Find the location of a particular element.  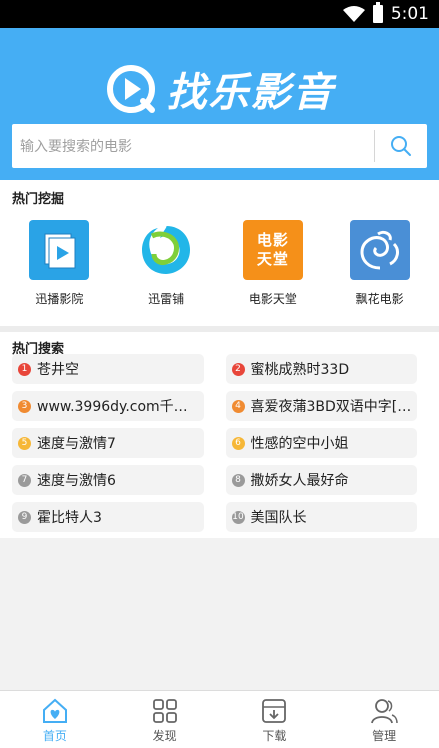

hot-search-text: 撒娇女人最好命 is located at coordinates (299, 481).